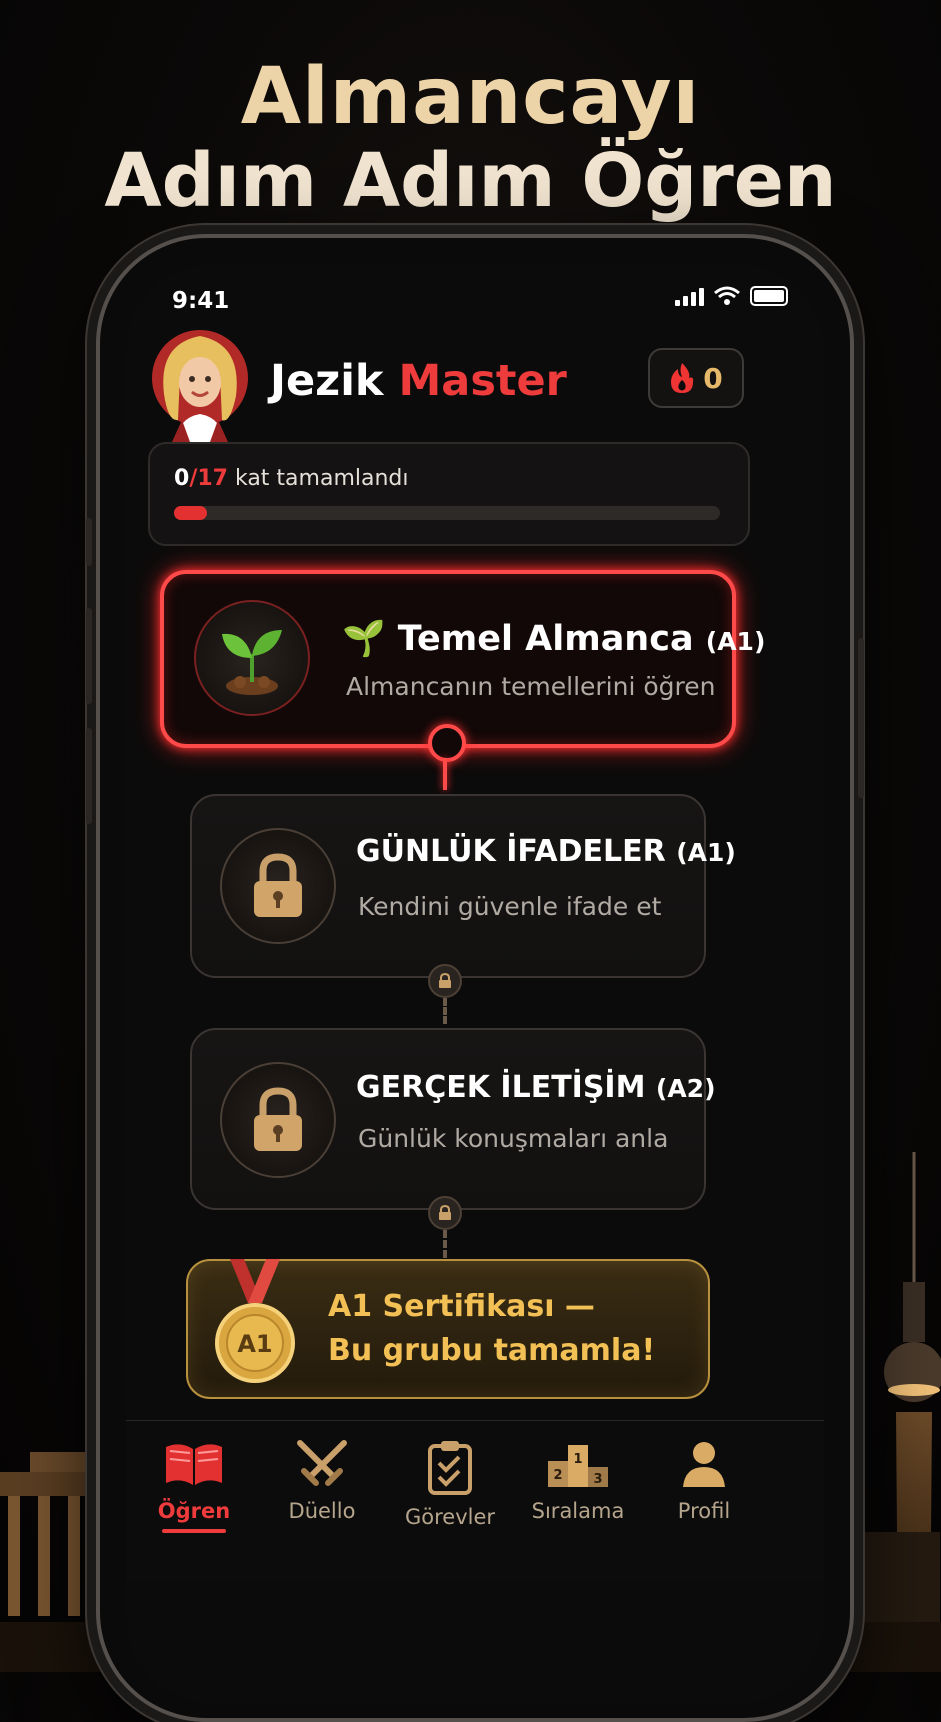  I want to click on path-connector, so click(445, 774).